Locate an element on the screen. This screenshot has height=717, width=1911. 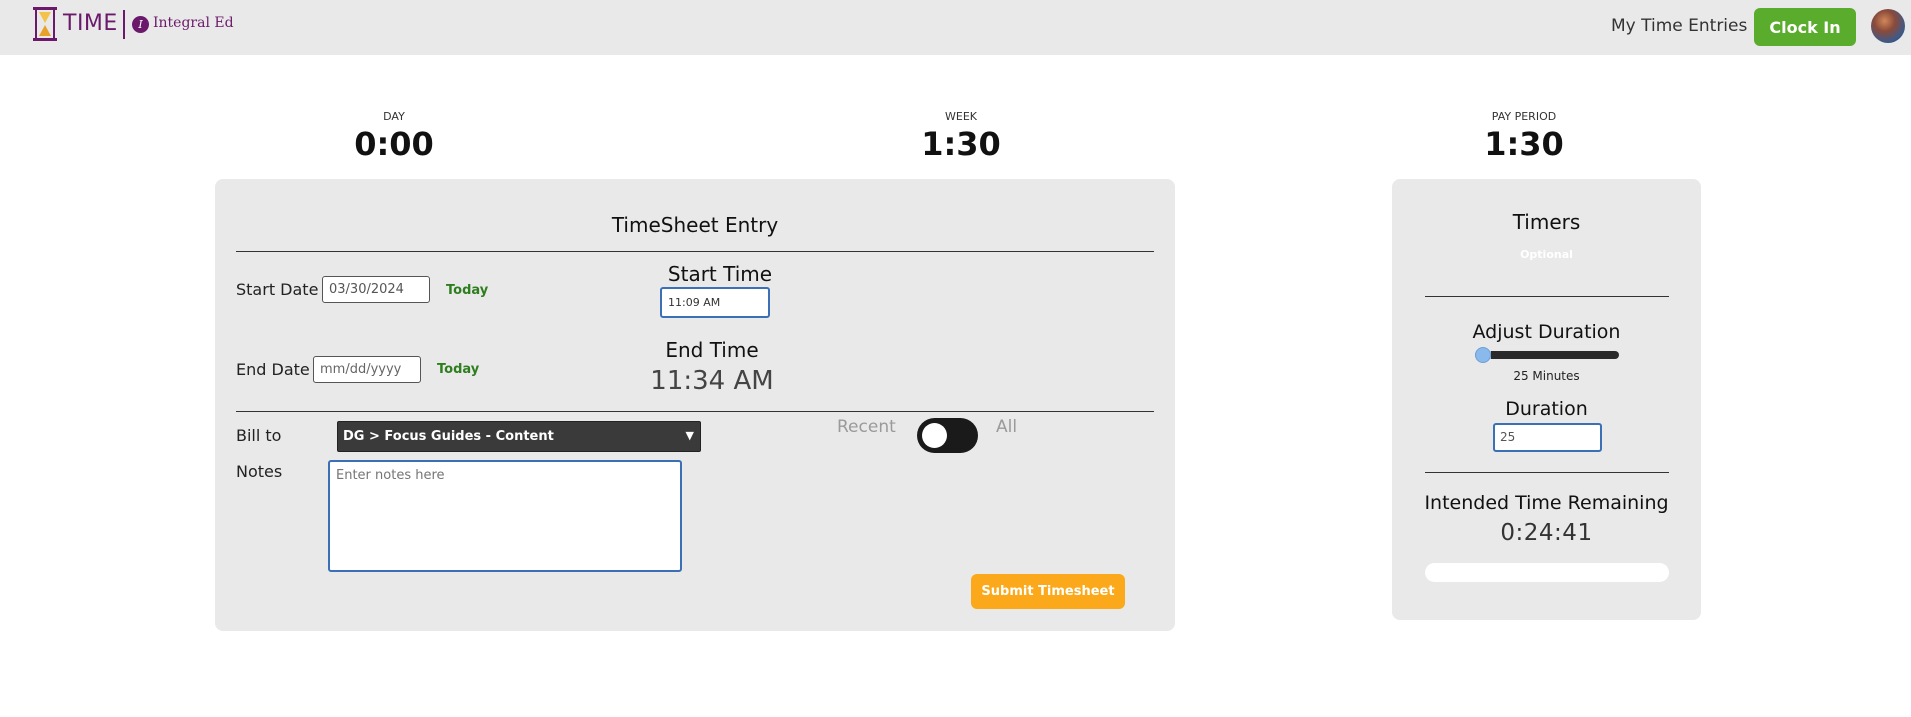
duration-slider-caption: 25 Minutes is located at coordinates (1546, 376).